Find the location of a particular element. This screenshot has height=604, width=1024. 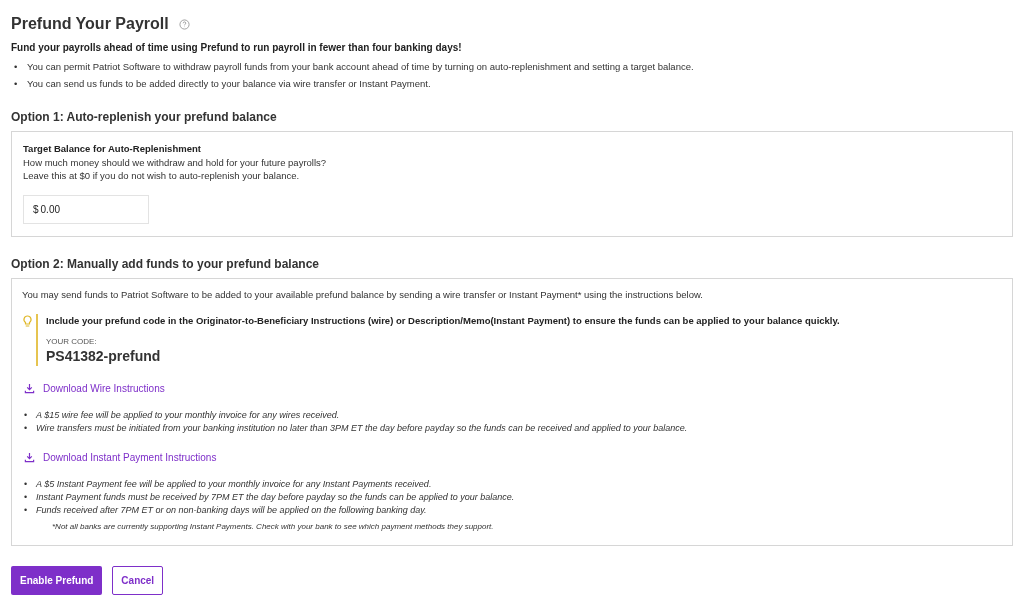

field-label: Target Balance for Auto-Replenishment is located at coordinates (112, 149).